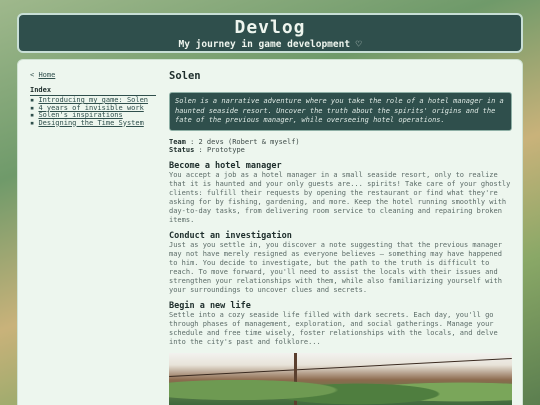 This screenshot has height=405, width=540. I want to click on back-arrow-icon: <, so click(32, 75).